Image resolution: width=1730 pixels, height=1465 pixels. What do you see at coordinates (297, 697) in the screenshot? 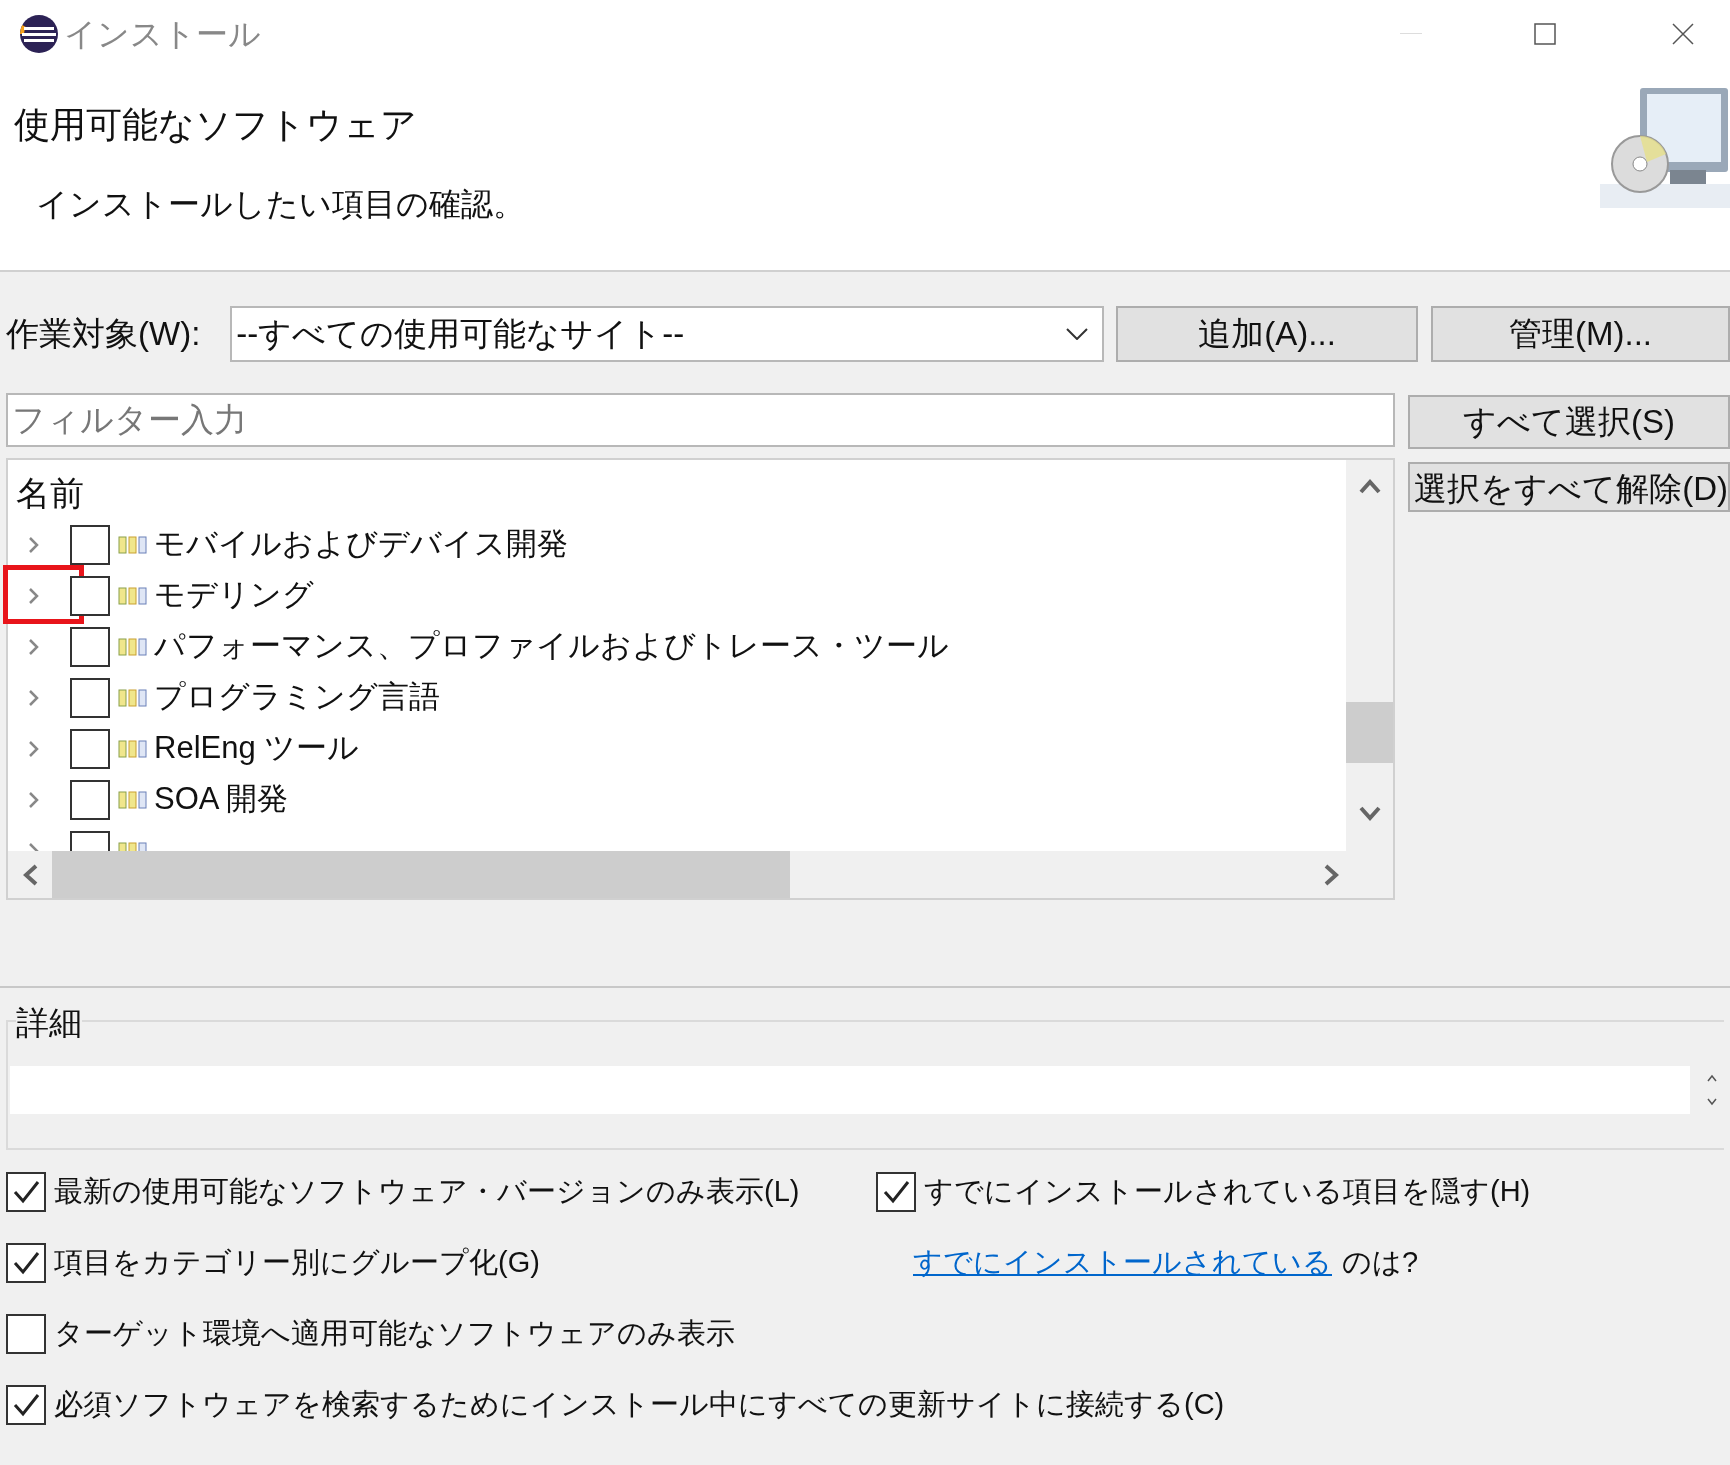
I see `tree-item-label: プログラミング言語` at bounding box center [297, 697].